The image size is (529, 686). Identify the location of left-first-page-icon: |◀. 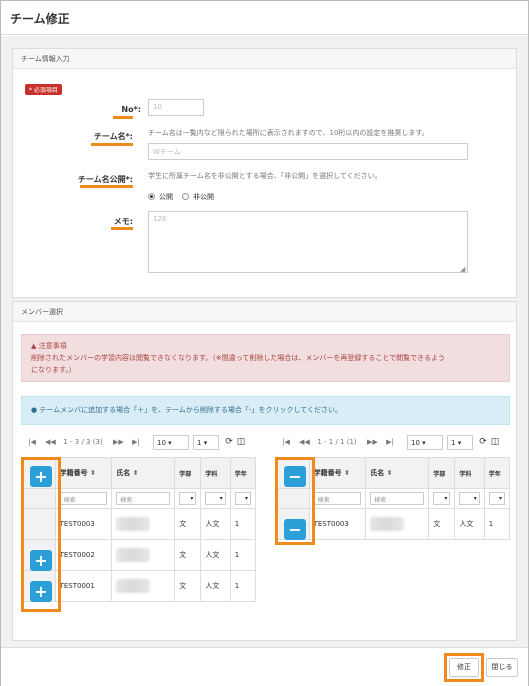
(32, 442).